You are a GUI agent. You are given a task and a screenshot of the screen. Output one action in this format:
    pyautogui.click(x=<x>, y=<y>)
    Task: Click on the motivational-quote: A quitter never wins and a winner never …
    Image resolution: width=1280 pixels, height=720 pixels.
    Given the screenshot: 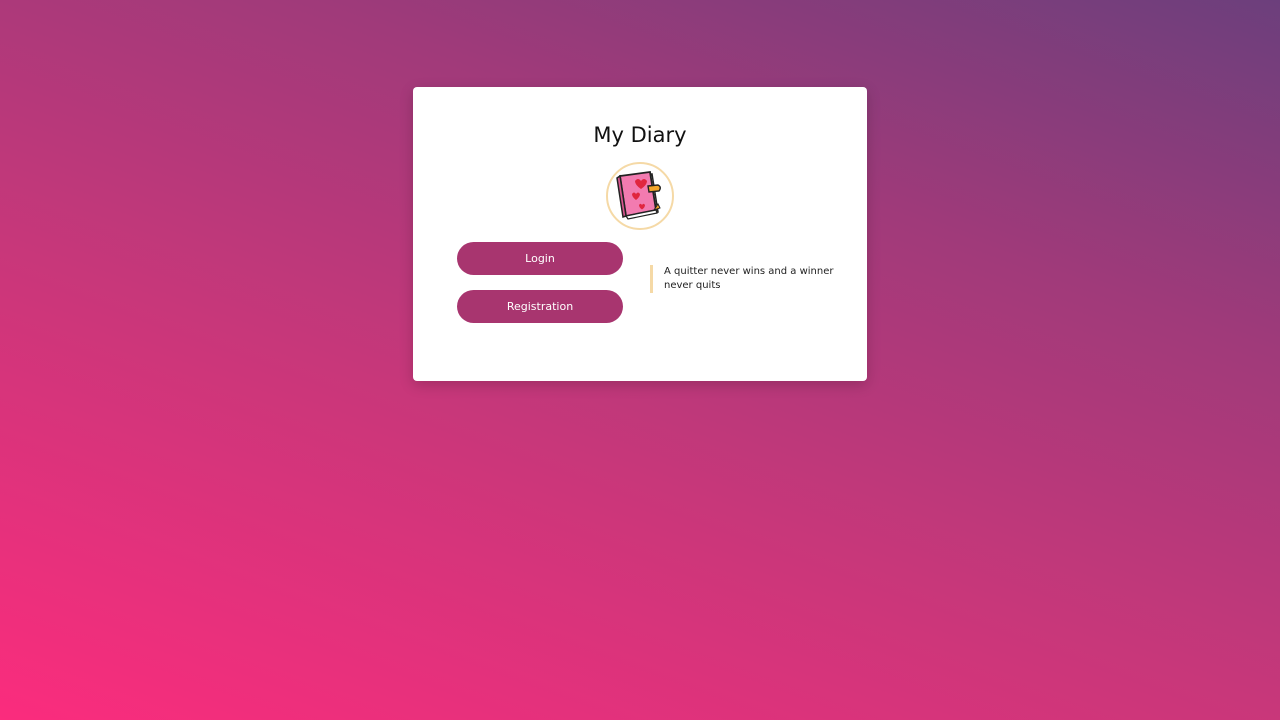 What is the action you would take?
    pyautogui.click(x=744, y=279)
    